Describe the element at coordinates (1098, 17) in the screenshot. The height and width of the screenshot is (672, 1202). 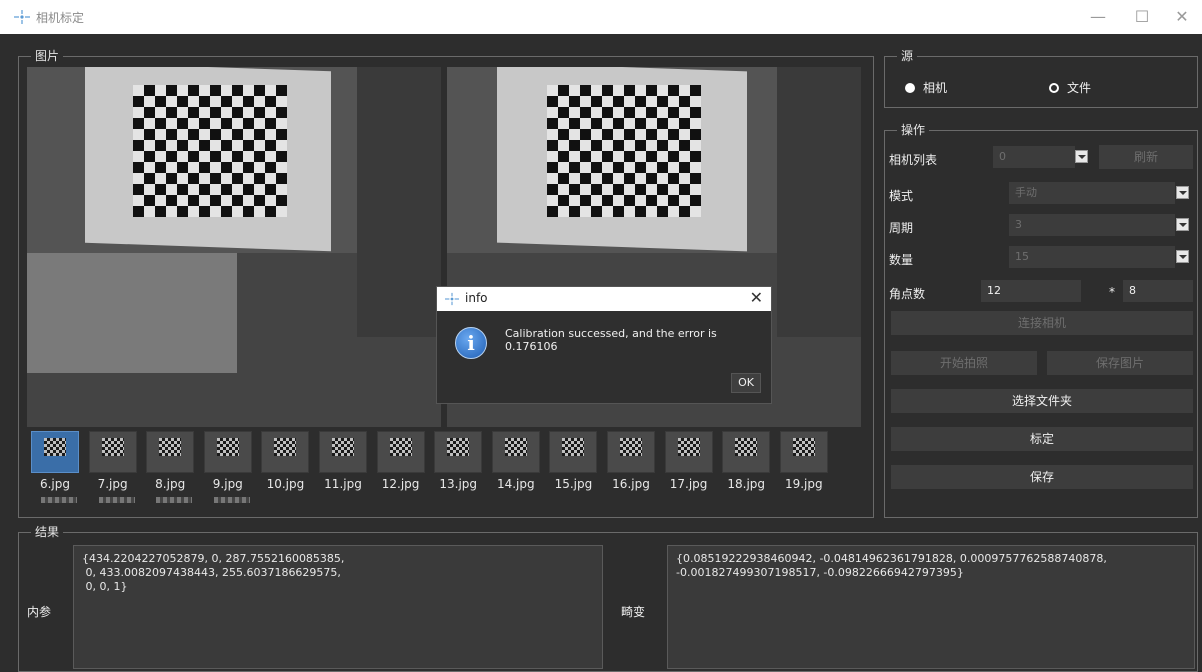
I see `minimize-button: —` at that location.